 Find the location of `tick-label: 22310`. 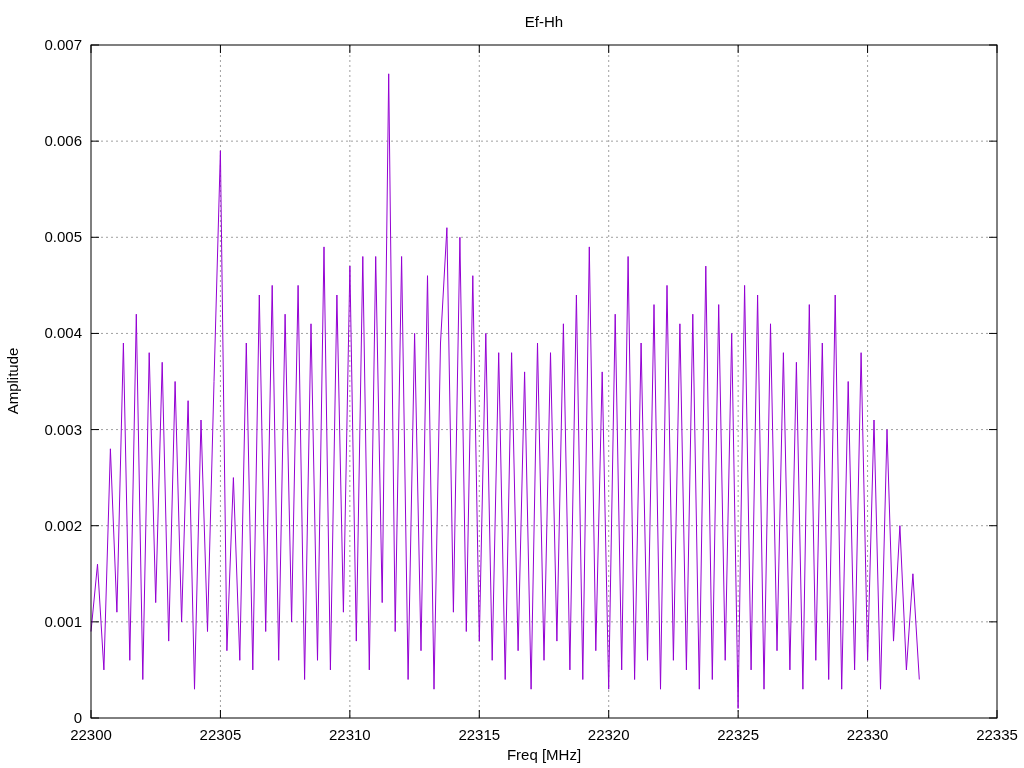

tick-label: 22310 is located at coordinates (350, 734).